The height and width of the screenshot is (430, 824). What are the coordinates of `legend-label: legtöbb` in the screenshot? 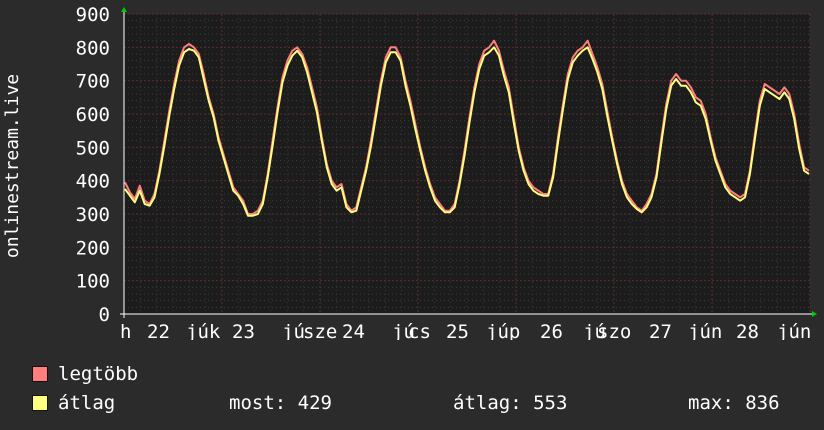 It's located at (98, 374).